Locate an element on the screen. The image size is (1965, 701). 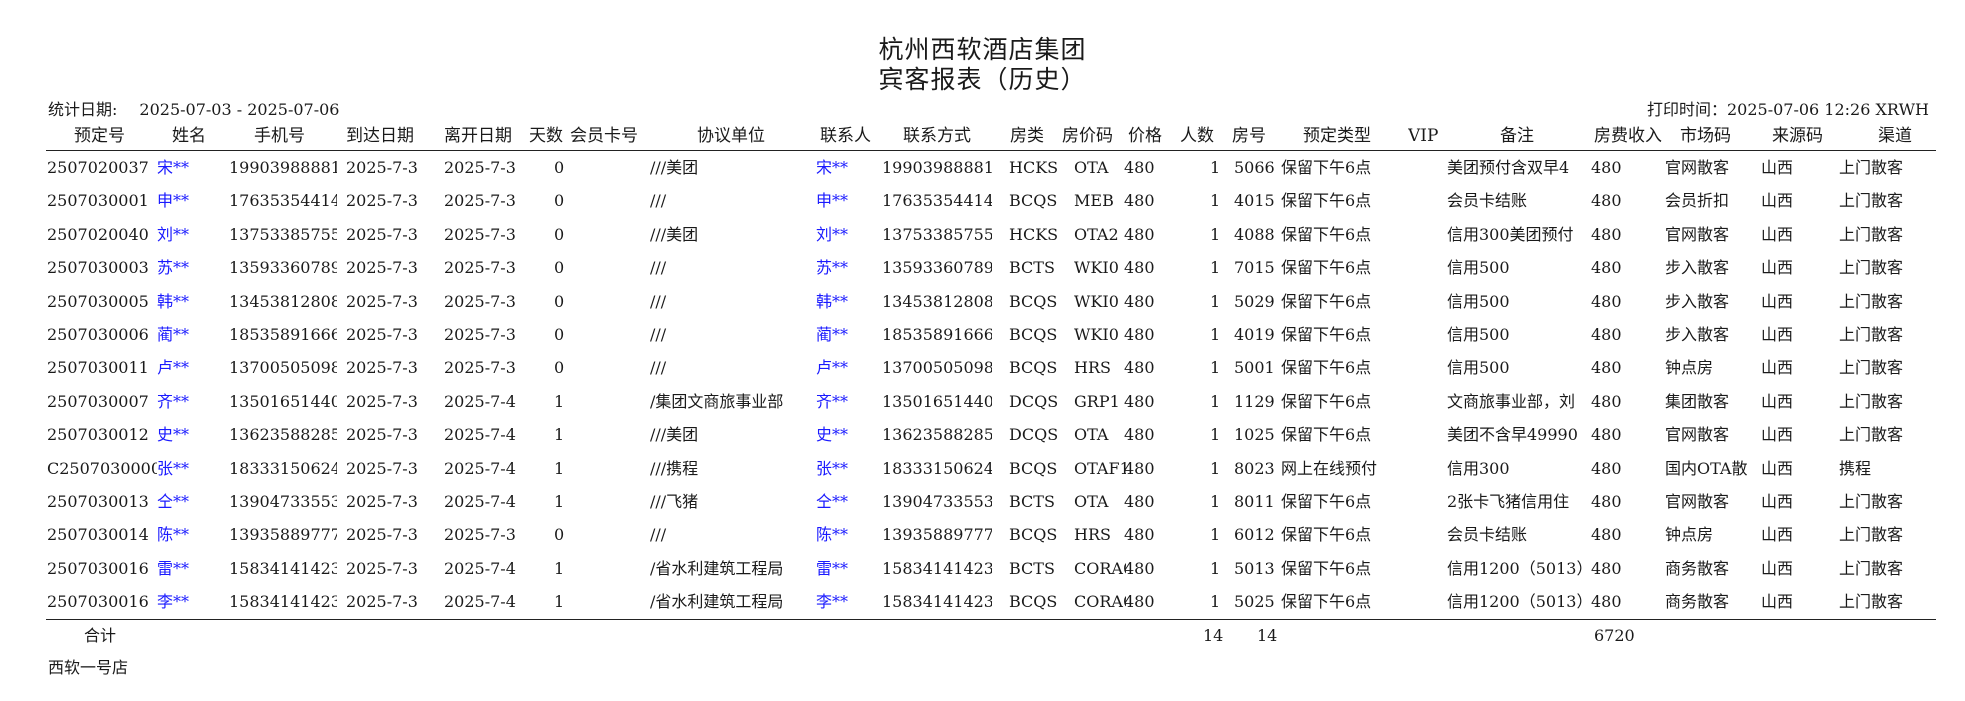
cell-nights: 0 is located at coordinates (559, 267).